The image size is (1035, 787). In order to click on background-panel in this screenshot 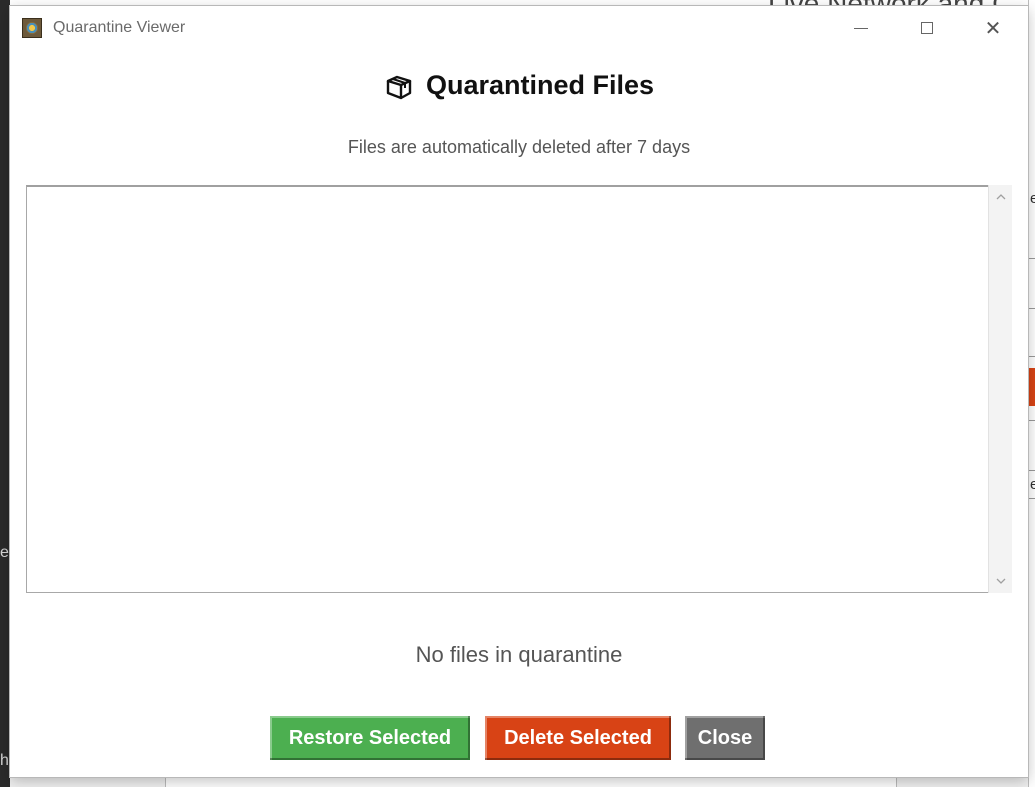, I will do `click(531, 782)`.